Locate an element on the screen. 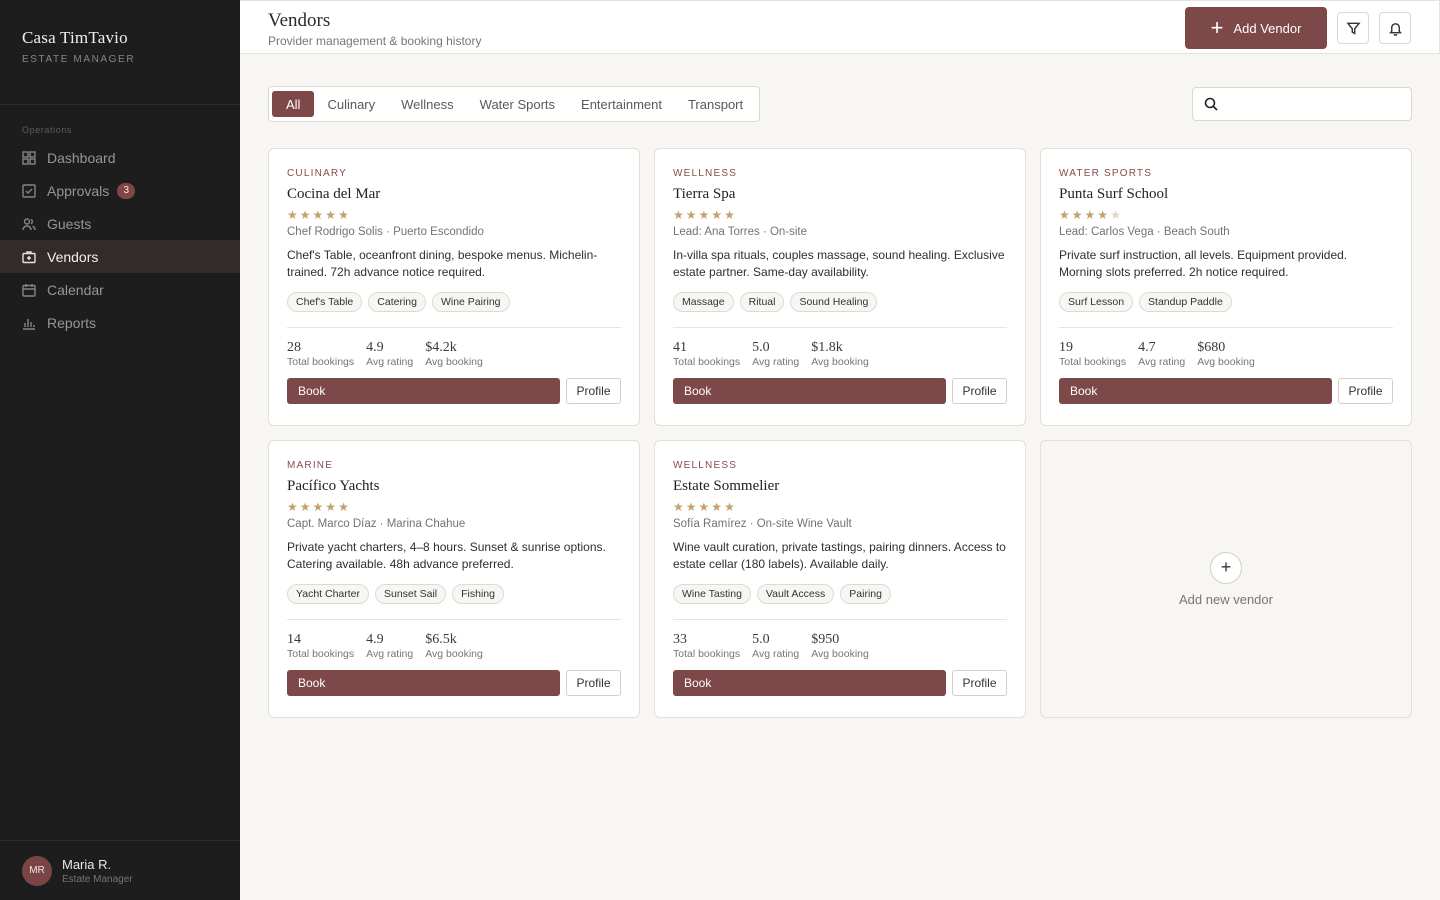 Image resolution: width=1440 pixels, height=900 pixels. add-vendor-button: + Add Vendor is located at coordinates (1256, 28).